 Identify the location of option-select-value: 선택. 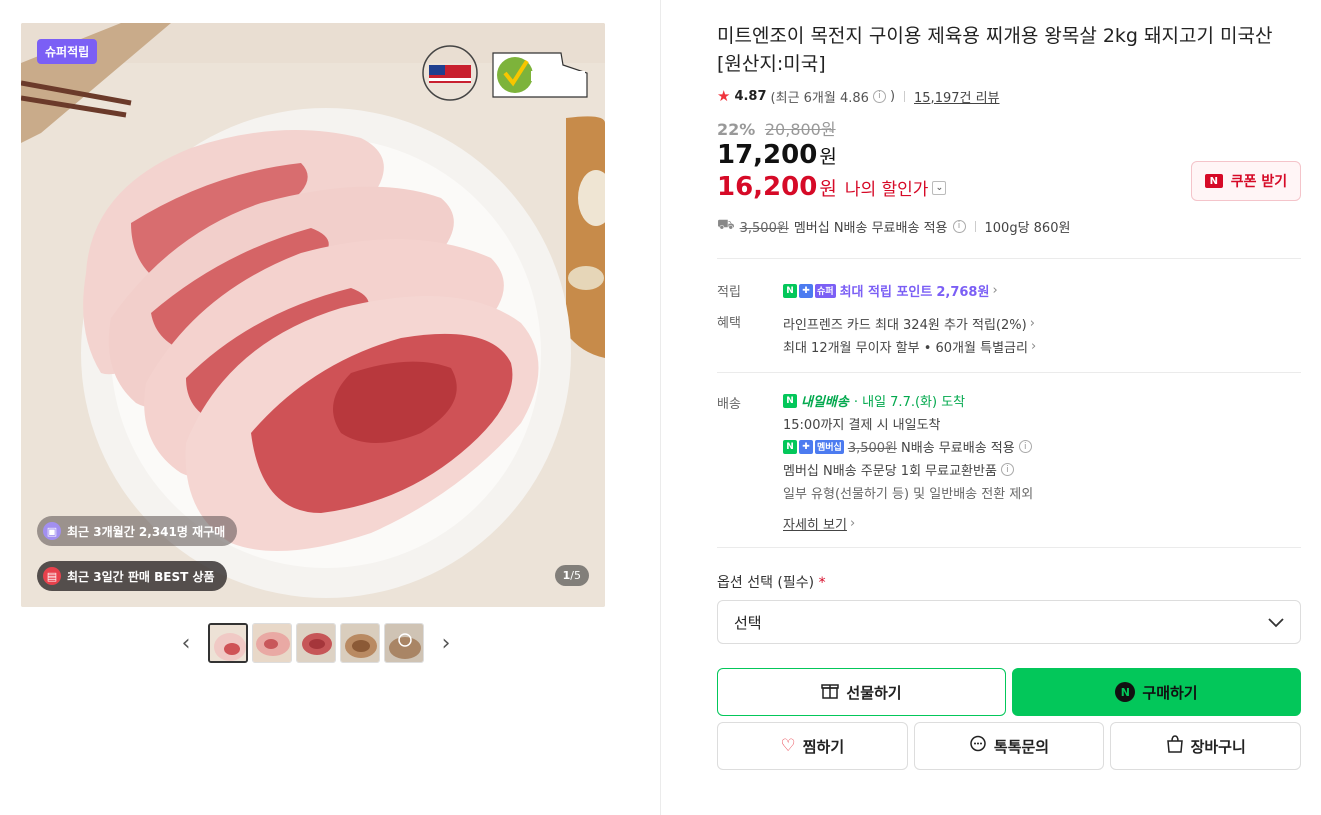
(748, 622).